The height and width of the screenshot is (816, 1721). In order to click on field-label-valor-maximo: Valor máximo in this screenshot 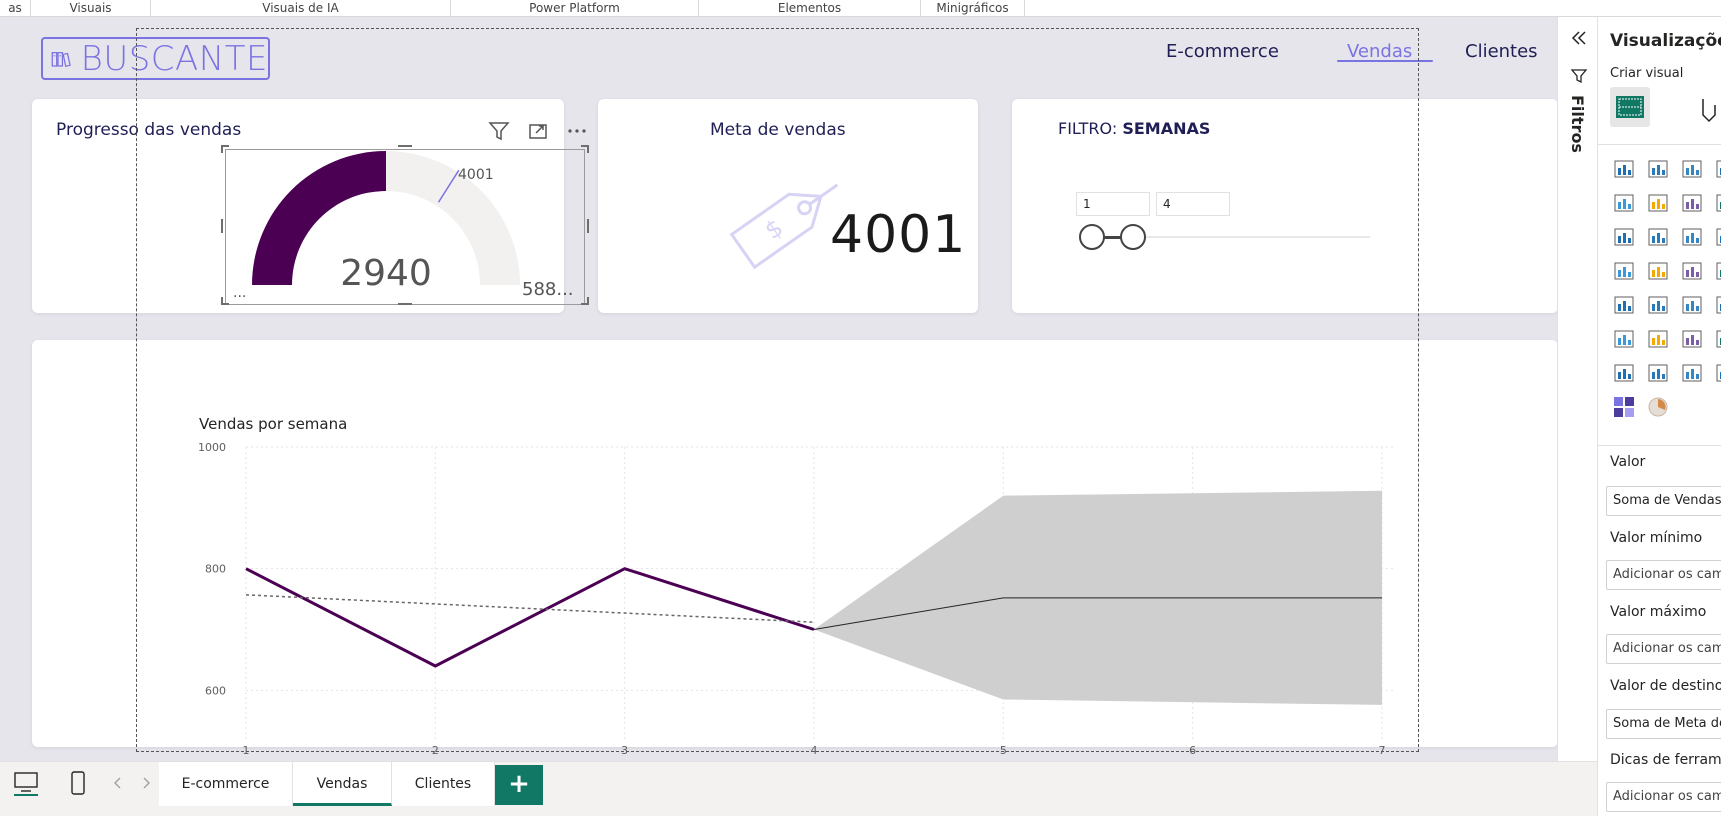, I will do `click(1658, 612)`.